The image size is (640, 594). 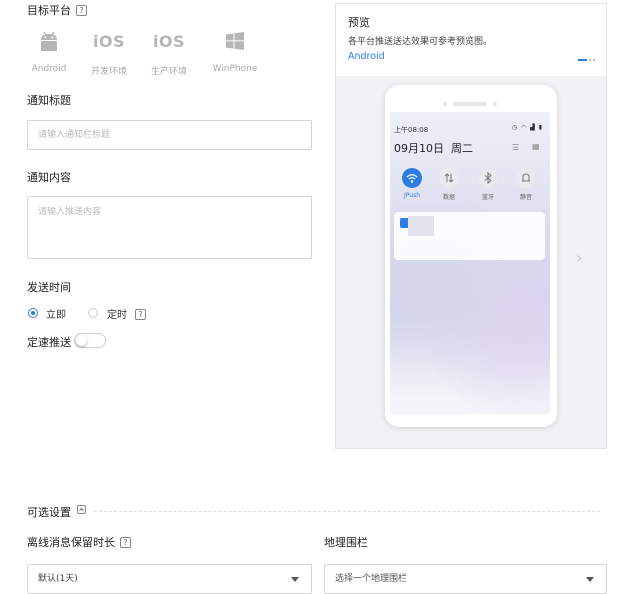 What do you see at coordinates (49, 41) in the screenshot?
I see `android-icon` at bounding box center [49, 41].